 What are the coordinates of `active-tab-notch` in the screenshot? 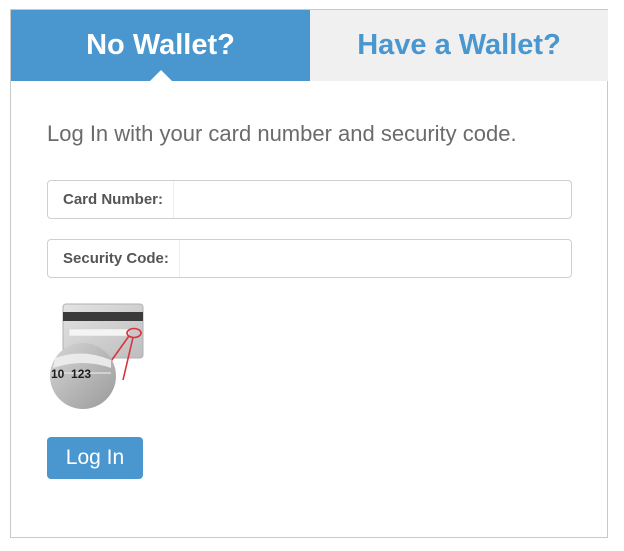 It's located at (160, 76).